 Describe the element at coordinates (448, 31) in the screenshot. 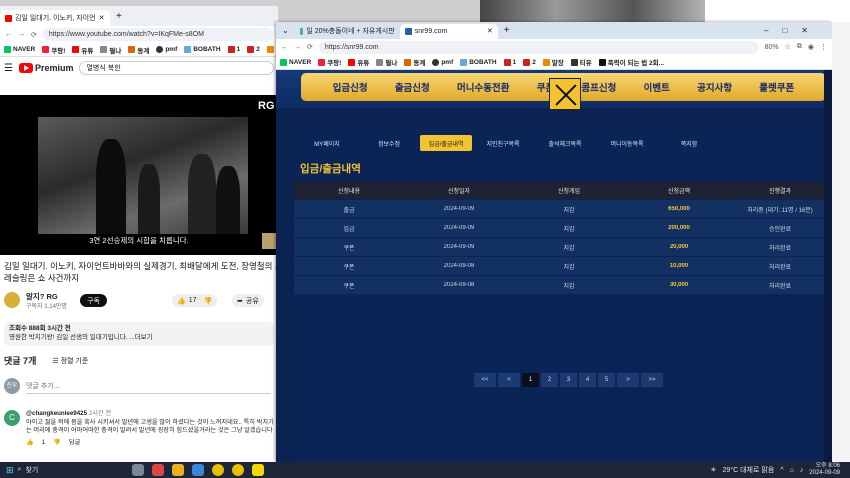

I see `tab-snr99: snr99.com ✕` at that location.